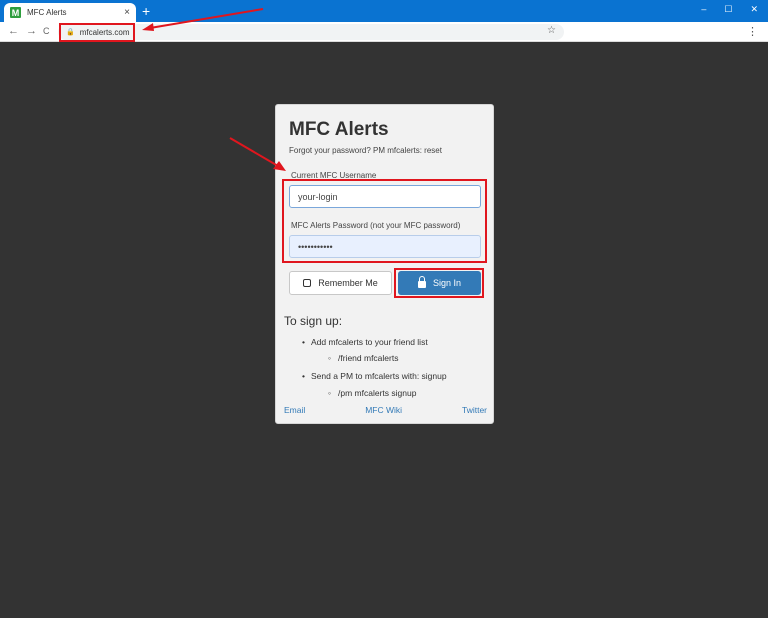 Image resolution: width=768 pixels, height=618 pixels. I want to click on forward-button: →, so click(31, 31).